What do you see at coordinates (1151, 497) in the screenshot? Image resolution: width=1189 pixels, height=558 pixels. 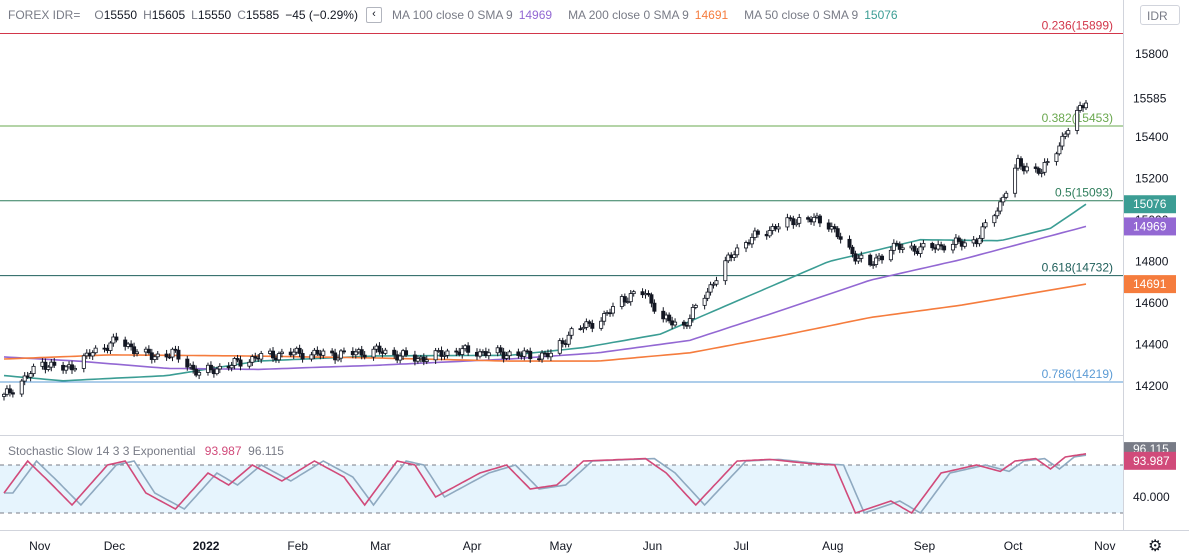 I see `stochastic-tick-label: 40.000` at bounding box center [1151, 497].